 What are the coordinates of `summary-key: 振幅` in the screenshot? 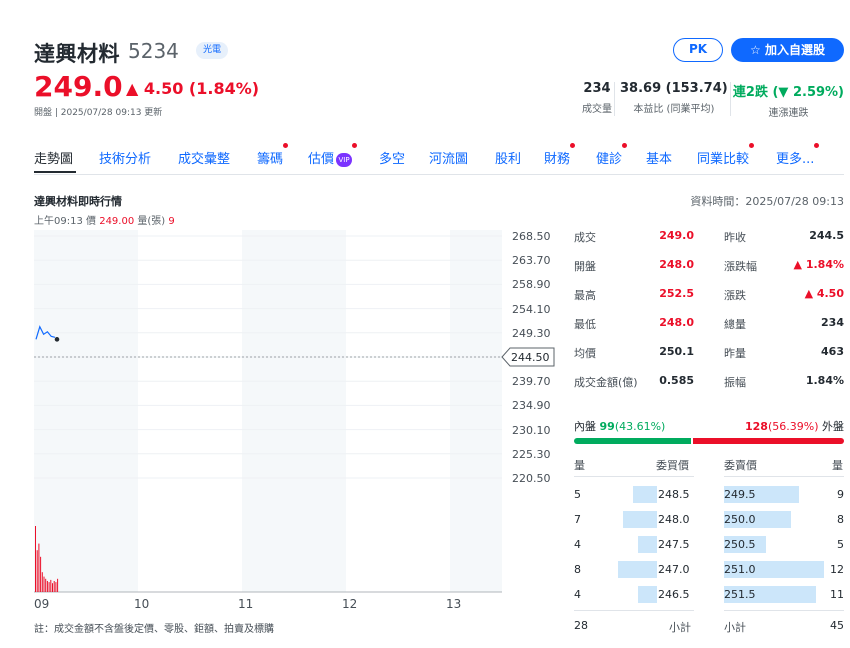 It's located at (735, 382).